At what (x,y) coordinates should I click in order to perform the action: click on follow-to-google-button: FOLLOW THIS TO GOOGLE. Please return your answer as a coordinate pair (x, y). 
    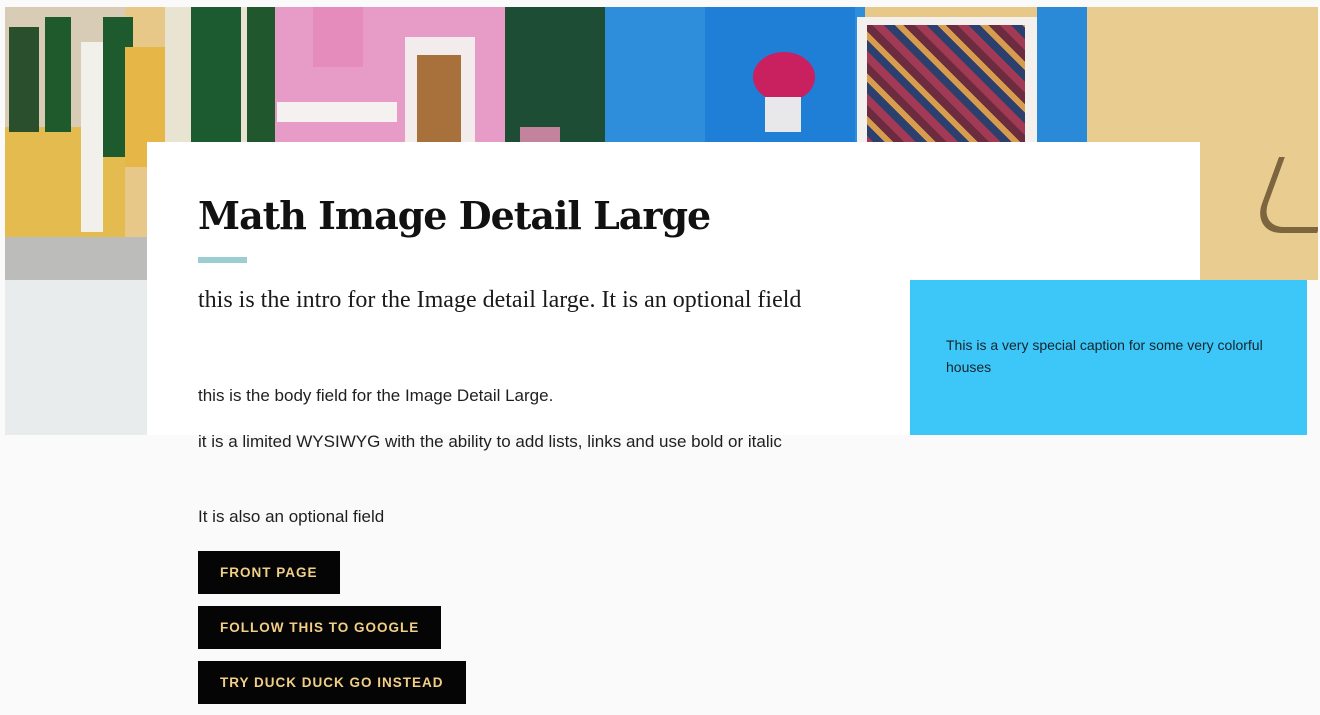
    Looking at the image, I should click on (320, 627).